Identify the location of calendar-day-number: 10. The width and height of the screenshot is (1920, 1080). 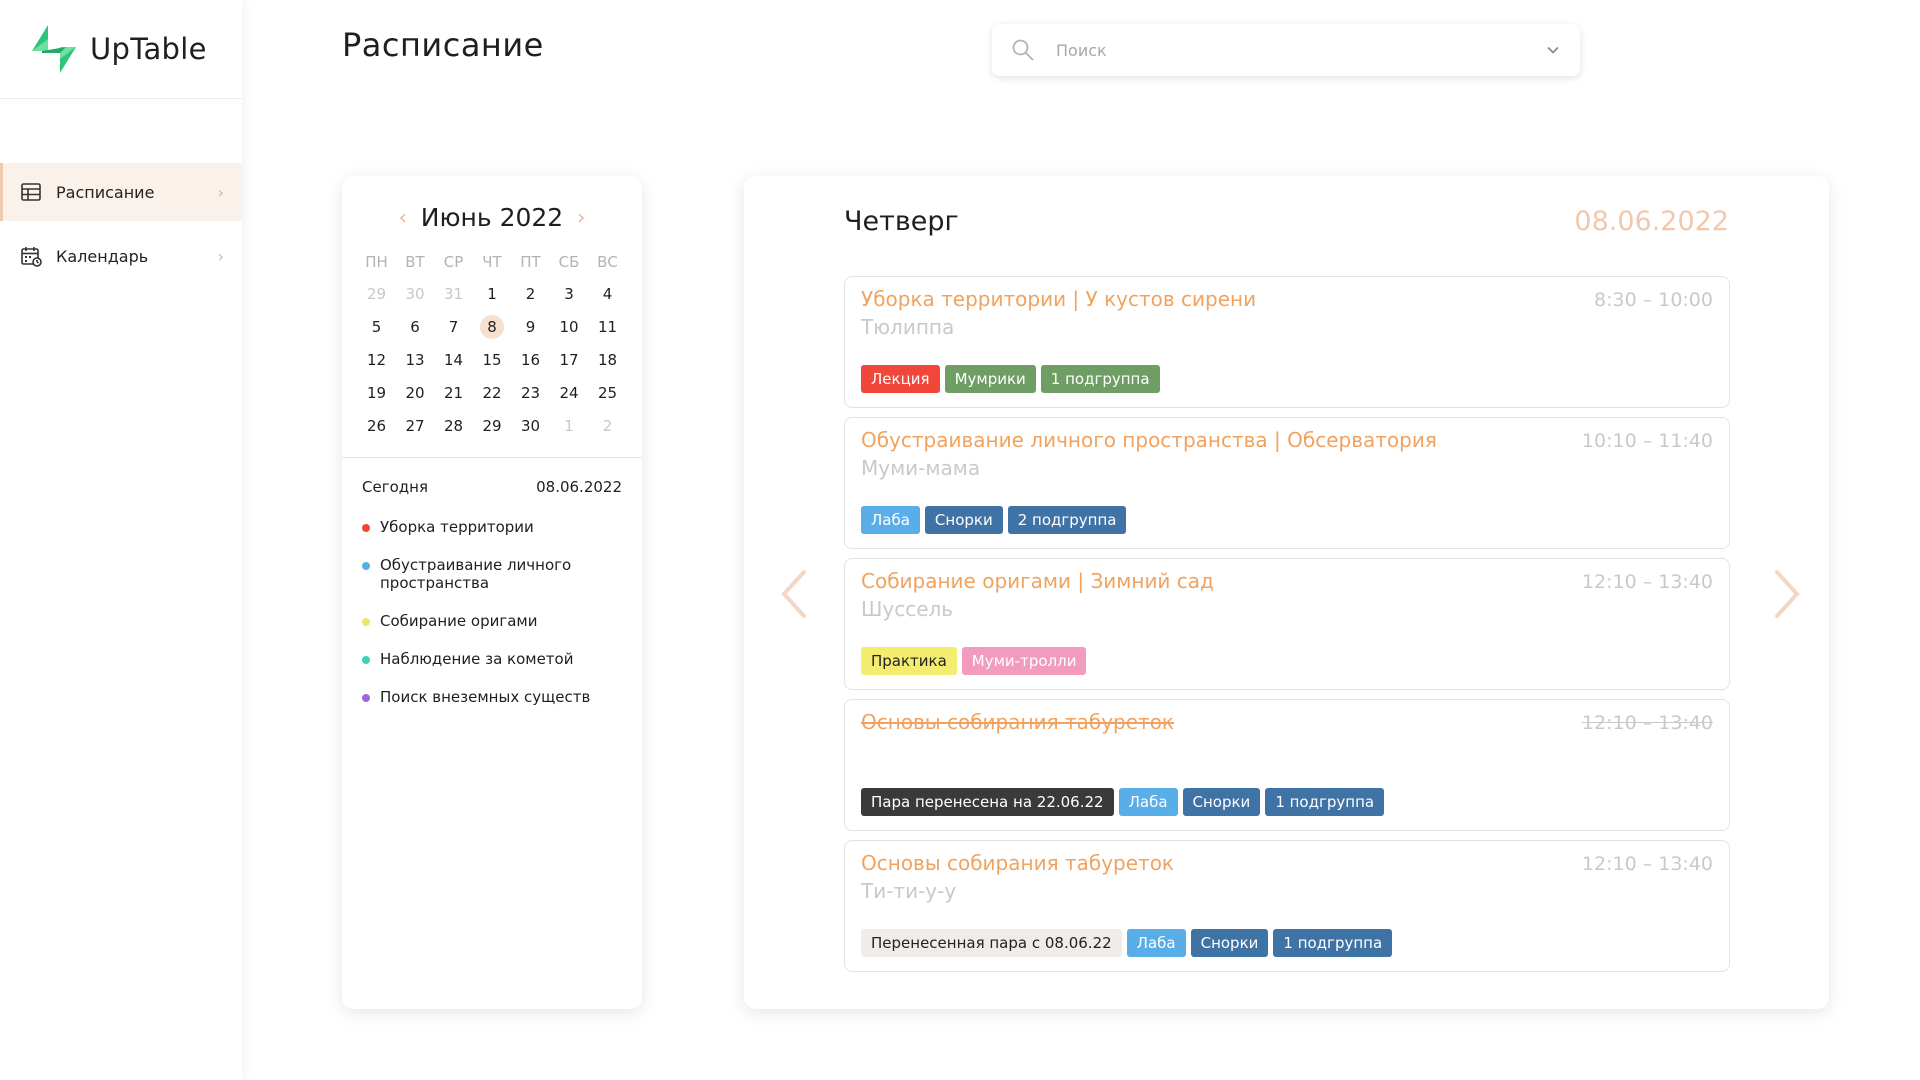
(569, 327).